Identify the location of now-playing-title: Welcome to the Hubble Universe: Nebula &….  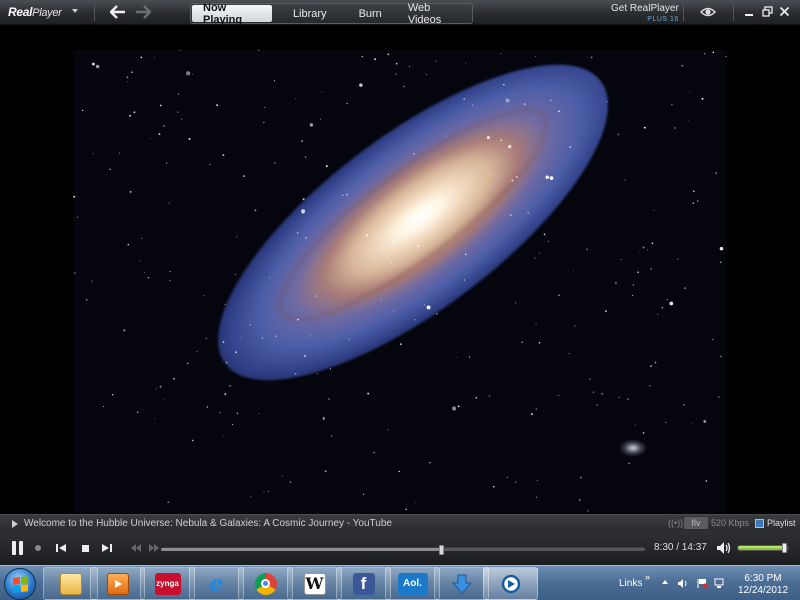
(208, 523).